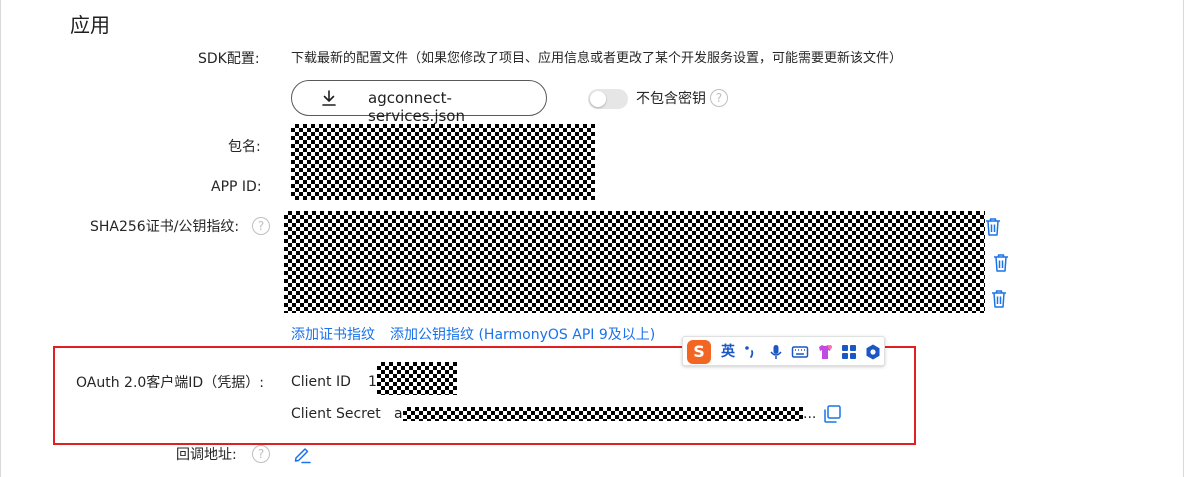  I want to click on sdk-config-label: SDK配置:, so click(229, 59).